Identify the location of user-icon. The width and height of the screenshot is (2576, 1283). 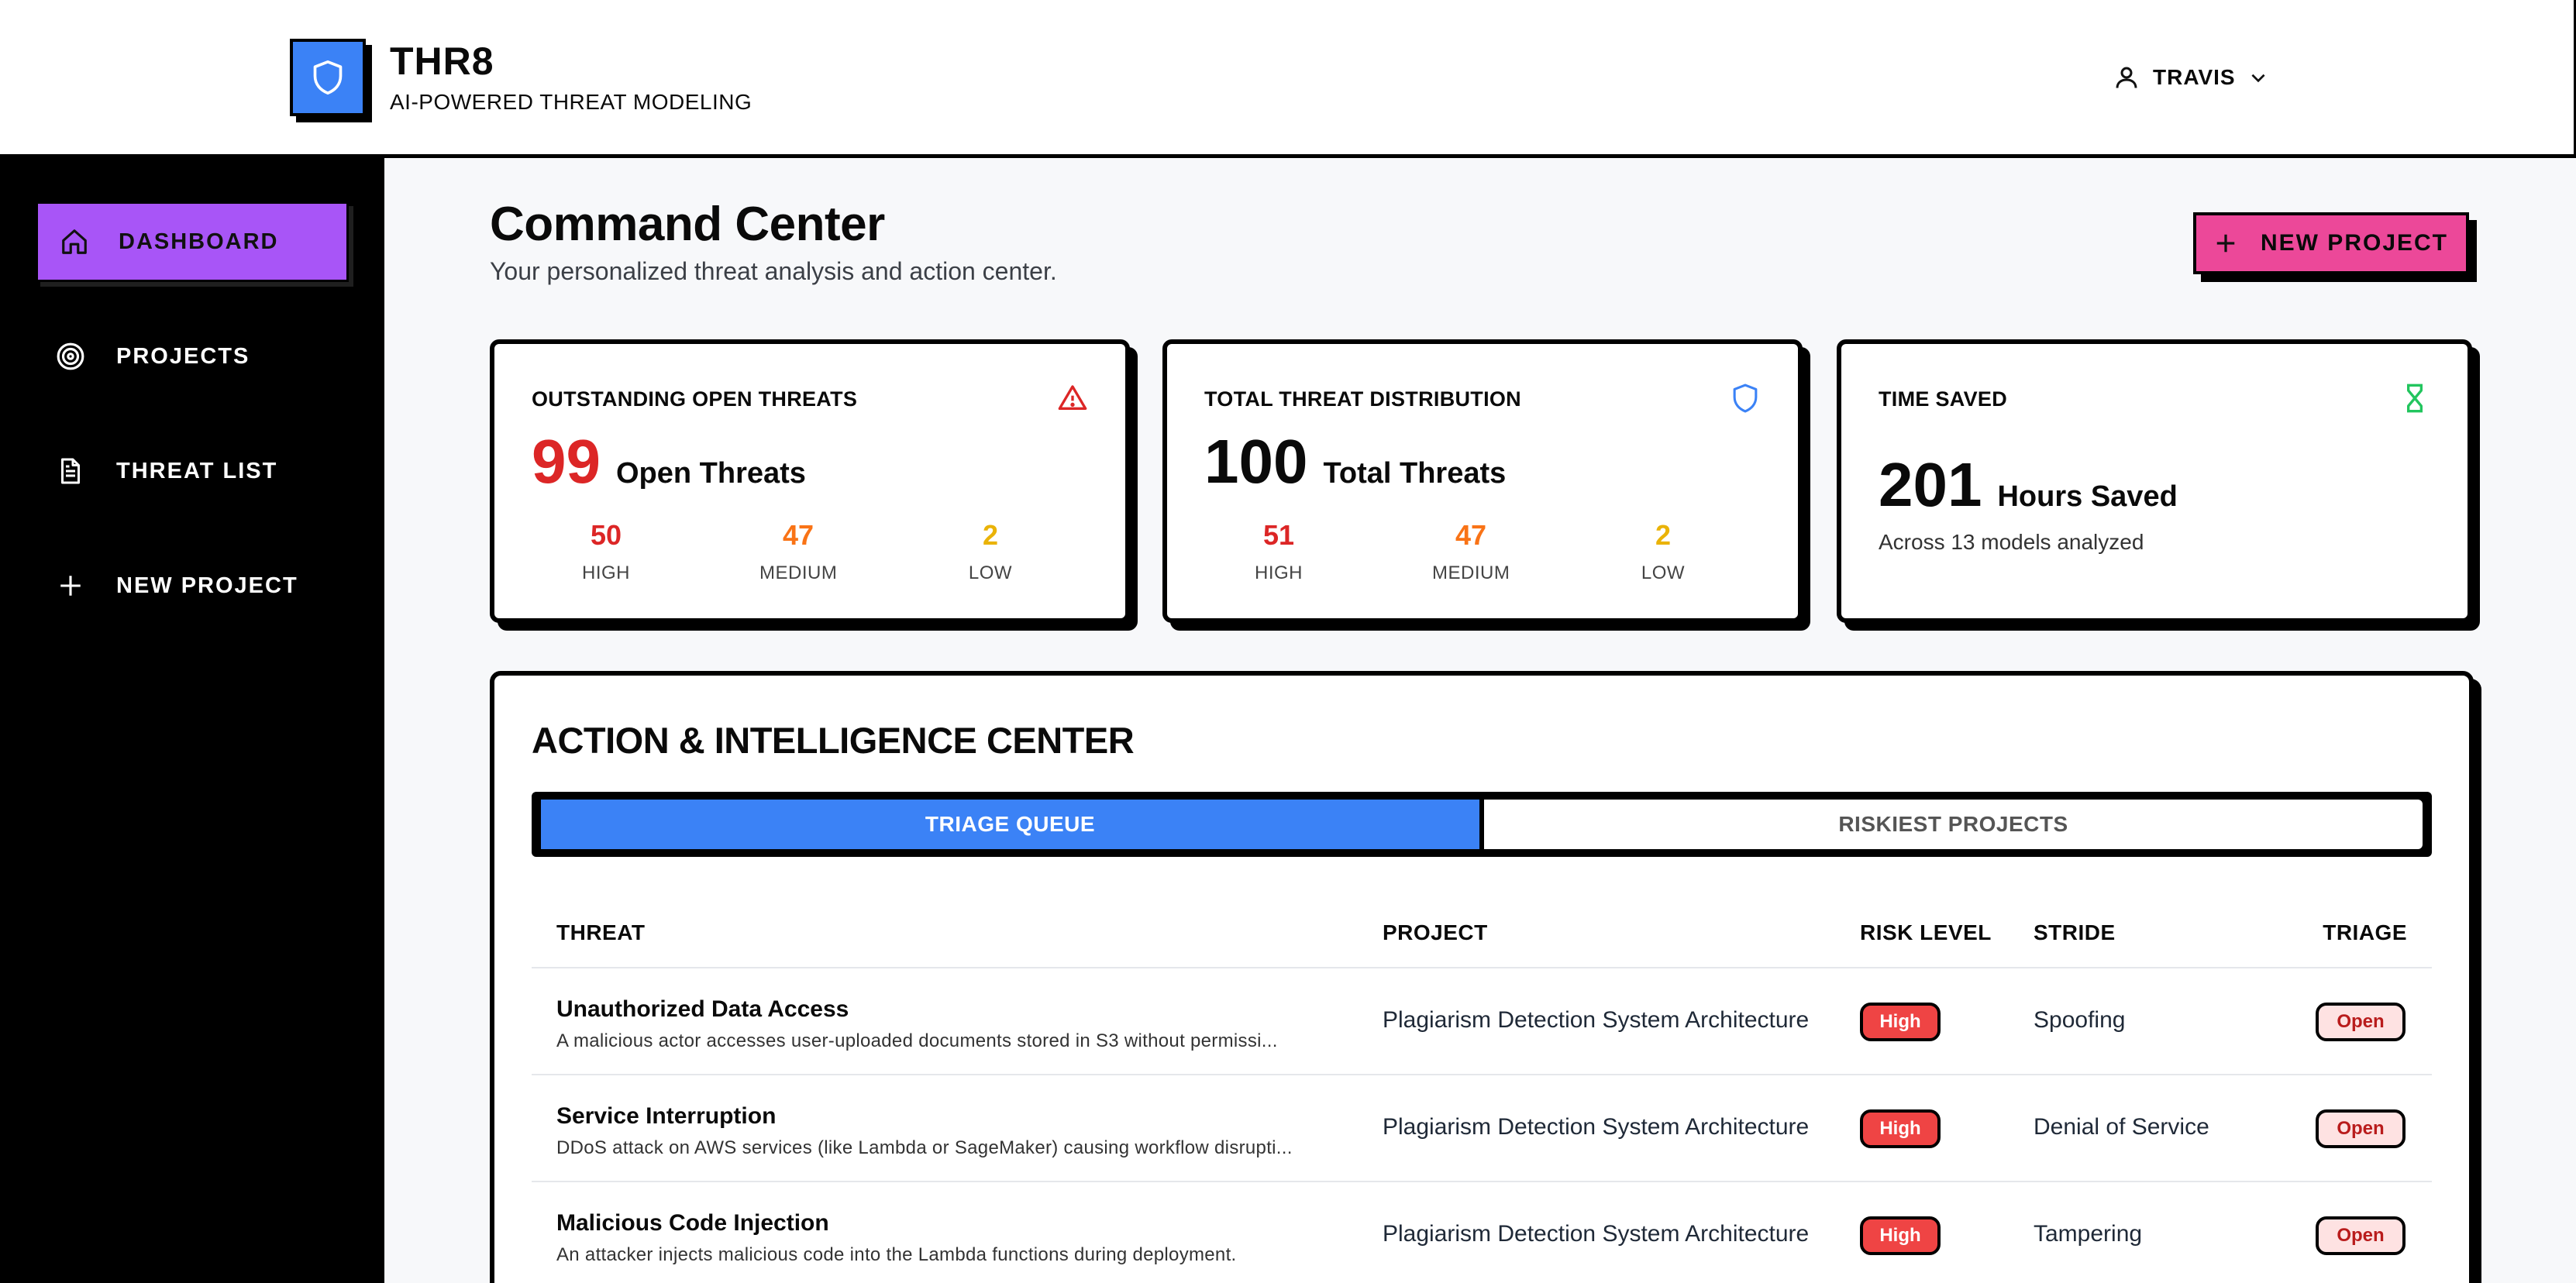
(2126, 78).